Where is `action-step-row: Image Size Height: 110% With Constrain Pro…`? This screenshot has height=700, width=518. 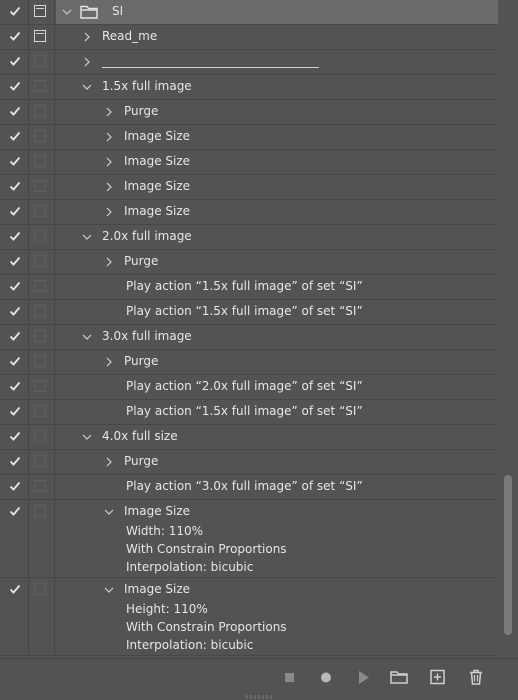
action-step-row: Image Size Height: 110% With Constrain Pro… is located at coordinates (249, 617).